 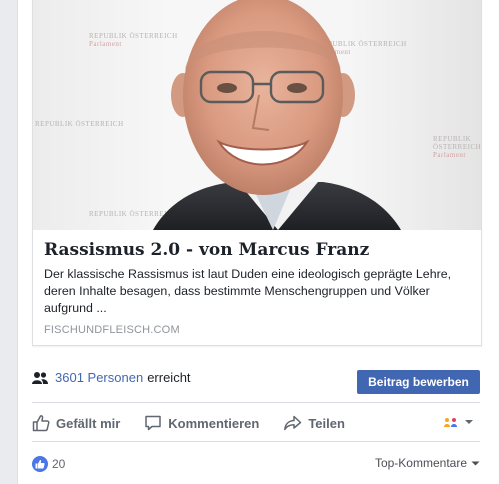 What do you see at coordinates (458, 422) in the screenshot?
I see `reaction-selector` at bounding box center [458, 422].